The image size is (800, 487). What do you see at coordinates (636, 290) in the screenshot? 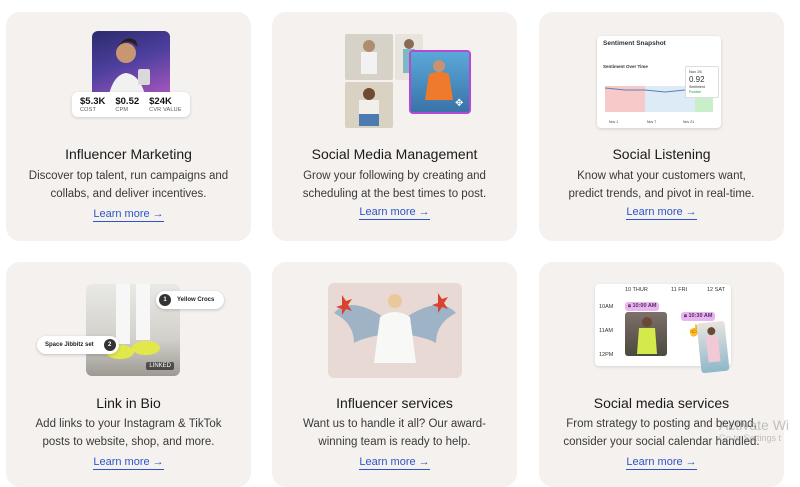
I see `calendar-day: 10 THUR` at bounding box center [636, 290].